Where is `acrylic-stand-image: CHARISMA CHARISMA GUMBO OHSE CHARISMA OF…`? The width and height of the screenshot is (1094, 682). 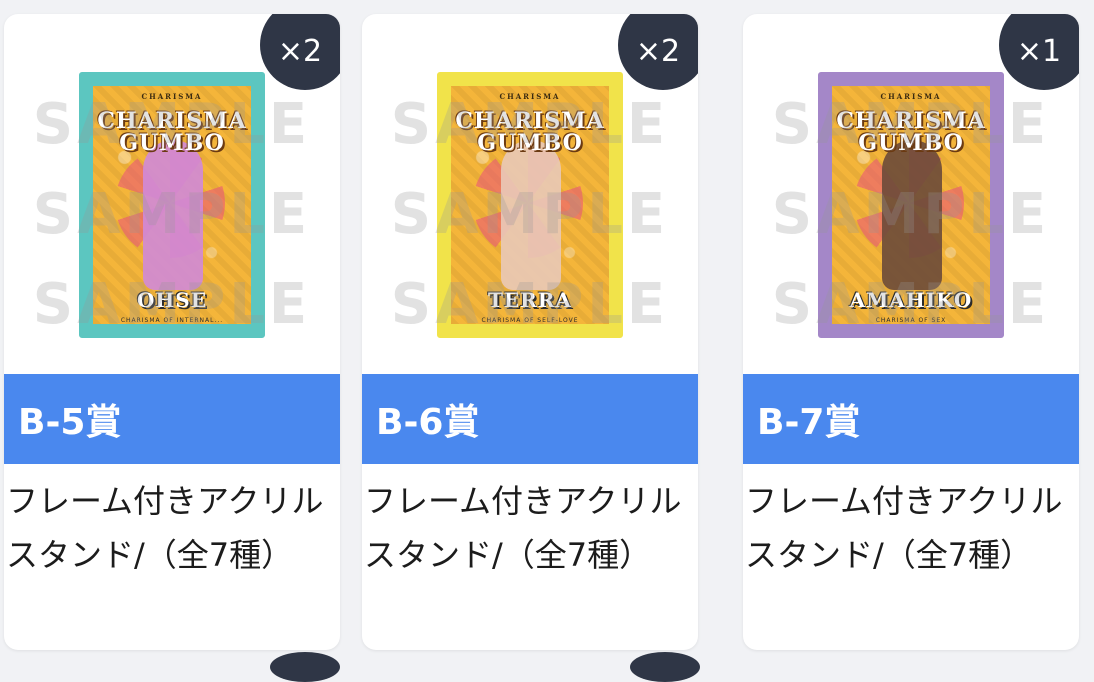
acrylic-stand-image: CHARISMA CHARISMA GUMBO OHSE CHARISMA OF… is located at coordinates (172, 205).